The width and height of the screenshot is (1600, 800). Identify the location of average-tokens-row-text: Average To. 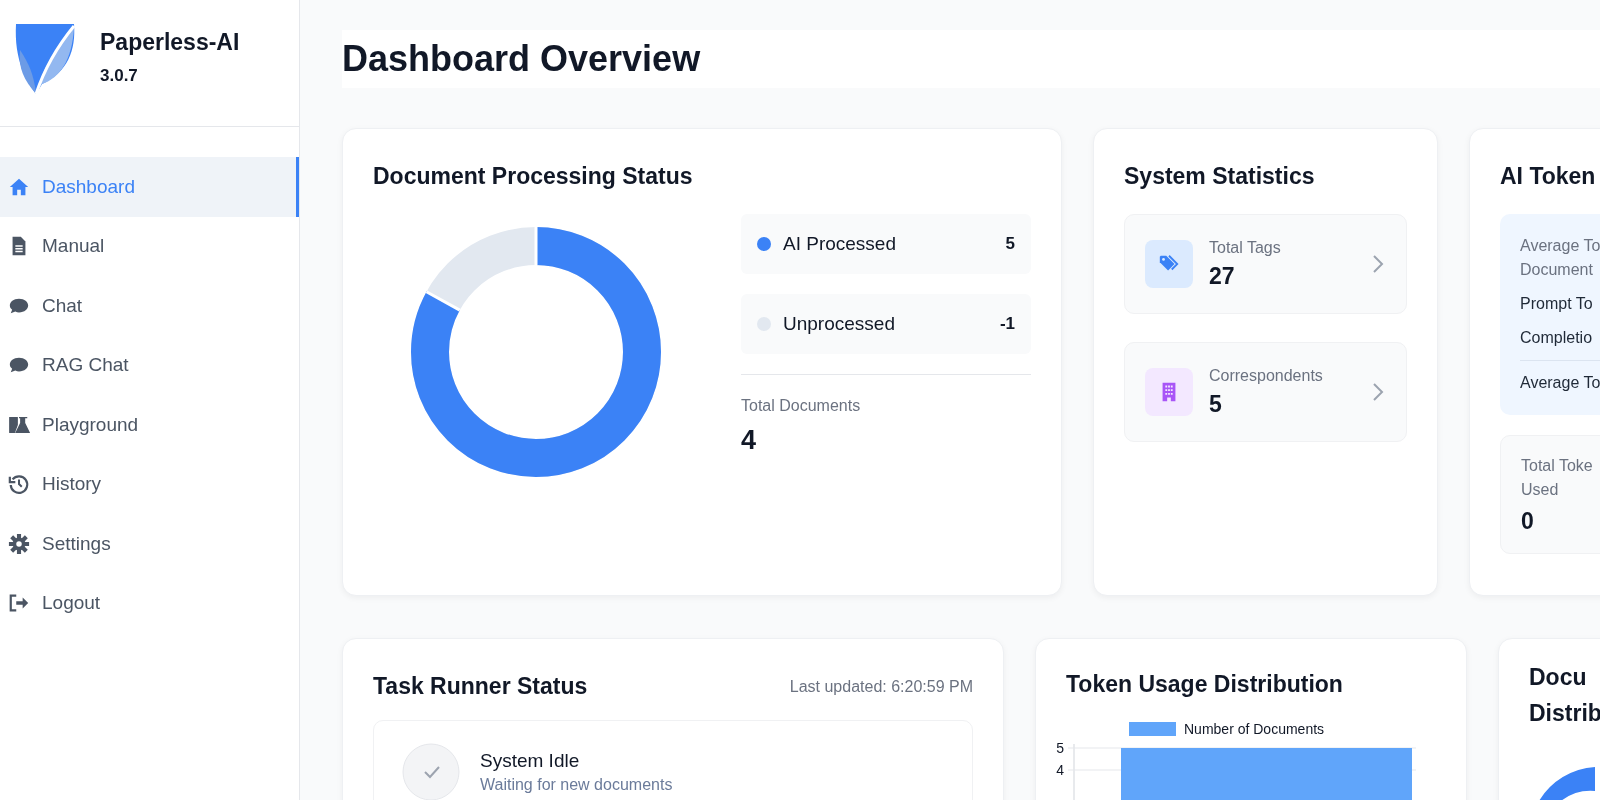
(1560, 383).